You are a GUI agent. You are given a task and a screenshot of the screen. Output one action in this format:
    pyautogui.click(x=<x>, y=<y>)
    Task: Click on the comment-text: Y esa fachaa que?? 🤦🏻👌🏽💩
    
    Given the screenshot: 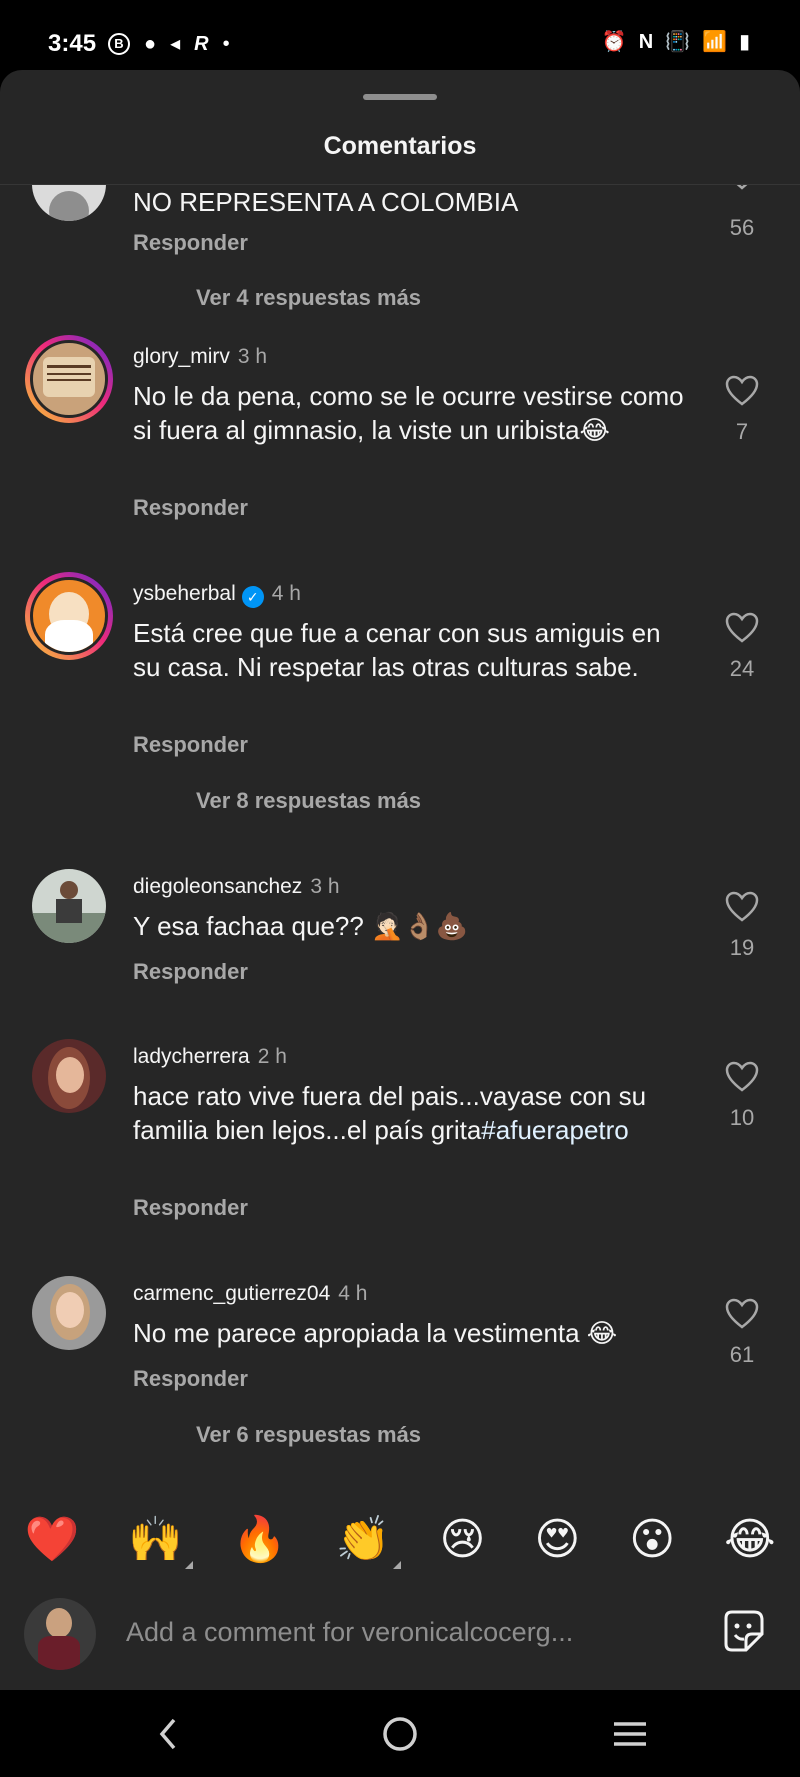 What is the action you would take?
    pyautogui.click(x=301, y=926)
    